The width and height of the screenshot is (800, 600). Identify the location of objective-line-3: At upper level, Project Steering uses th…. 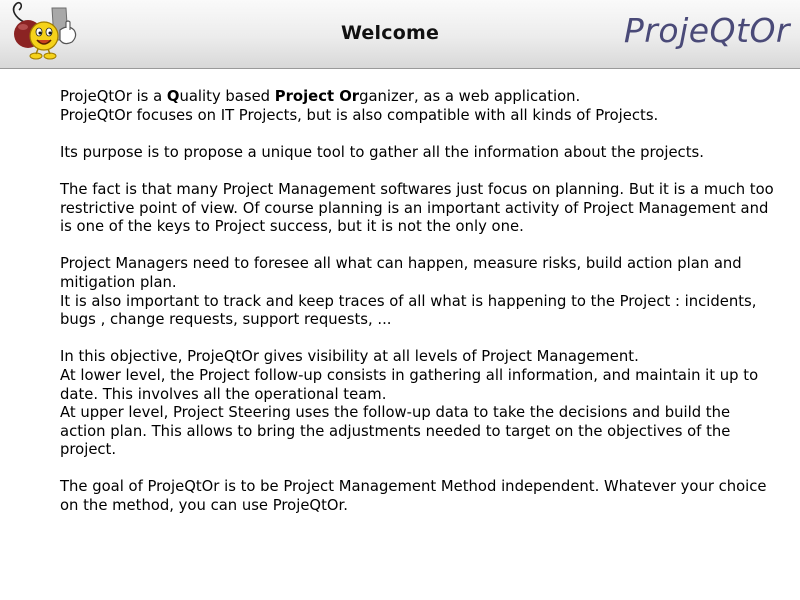
(395, 431).